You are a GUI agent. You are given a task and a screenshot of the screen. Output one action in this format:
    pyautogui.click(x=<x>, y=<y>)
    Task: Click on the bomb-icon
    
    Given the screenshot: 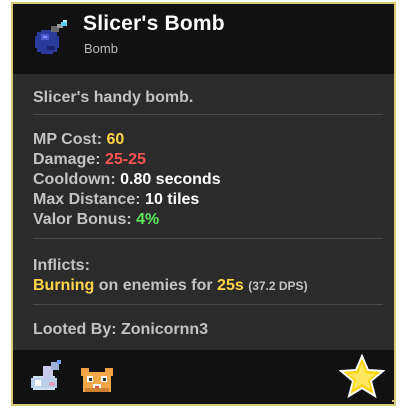 What is the action you would take?
    pyautogui.click(x=51, y=37)
    